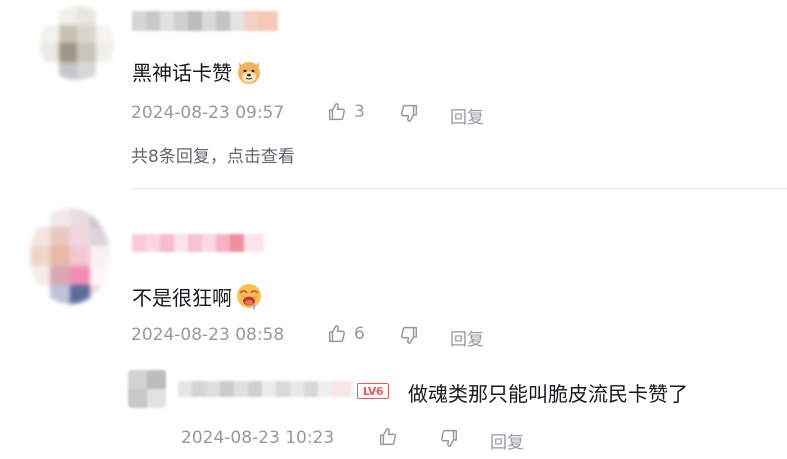  Describe the element at coordinates (249, 296) in the screenshot. I see `drooling-emoji-icon` at that location.